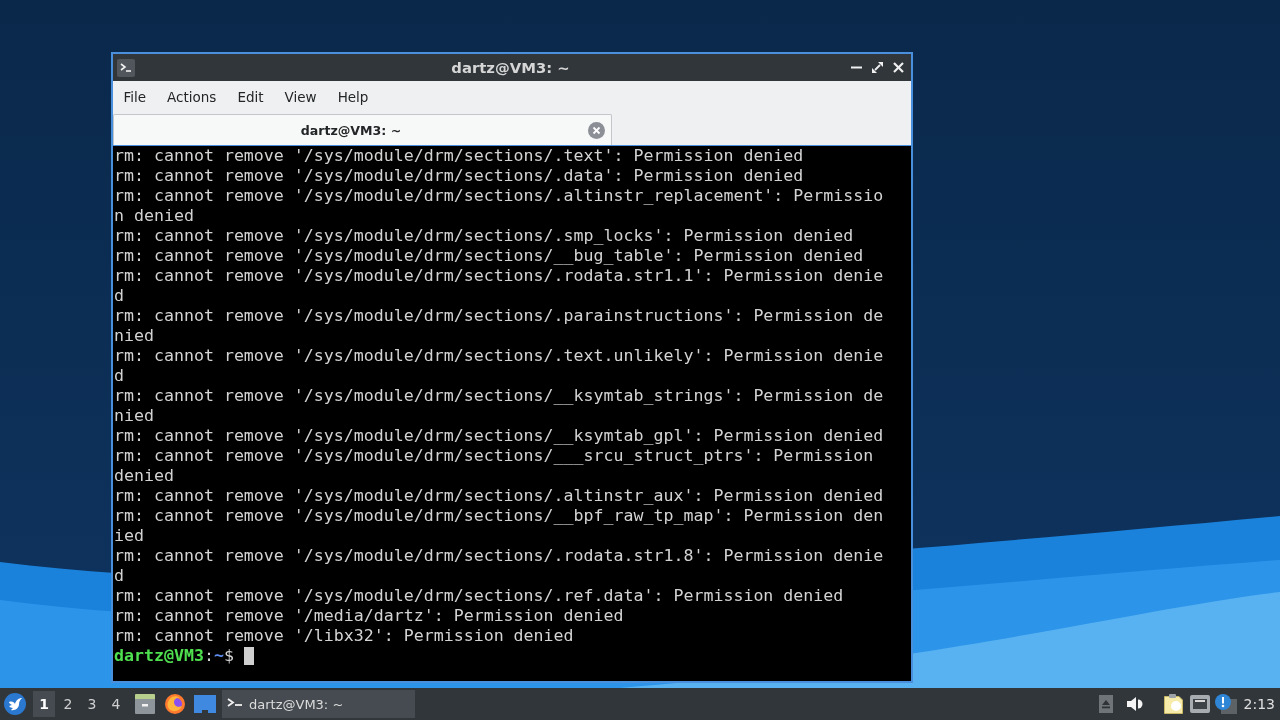 The height and width of the screenshot is (720, 1280). What do you see at coordinates (499, 436) in the screenshot?
I see `terminal-output-line: rm: cannot remove '/sys/module/drm/sections/__ksymtab_gpl': Permission denied` at bounding box center [499, 436].